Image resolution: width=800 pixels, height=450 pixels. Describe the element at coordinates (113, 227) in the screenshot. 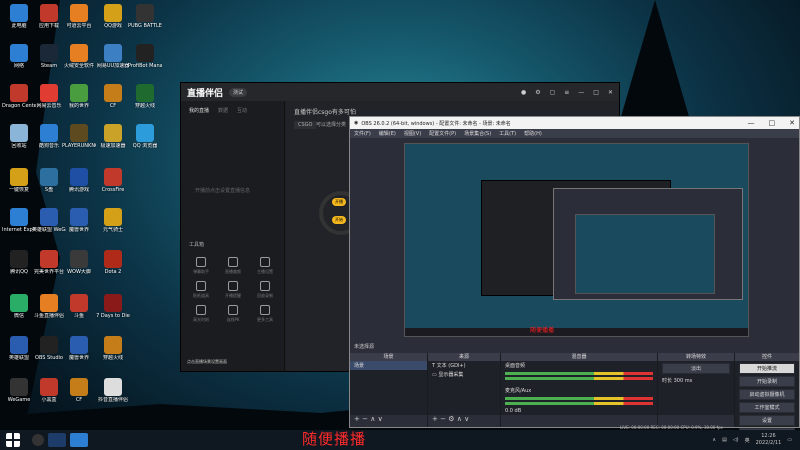

I see `desktop-icon: 元气骑士` at that location.